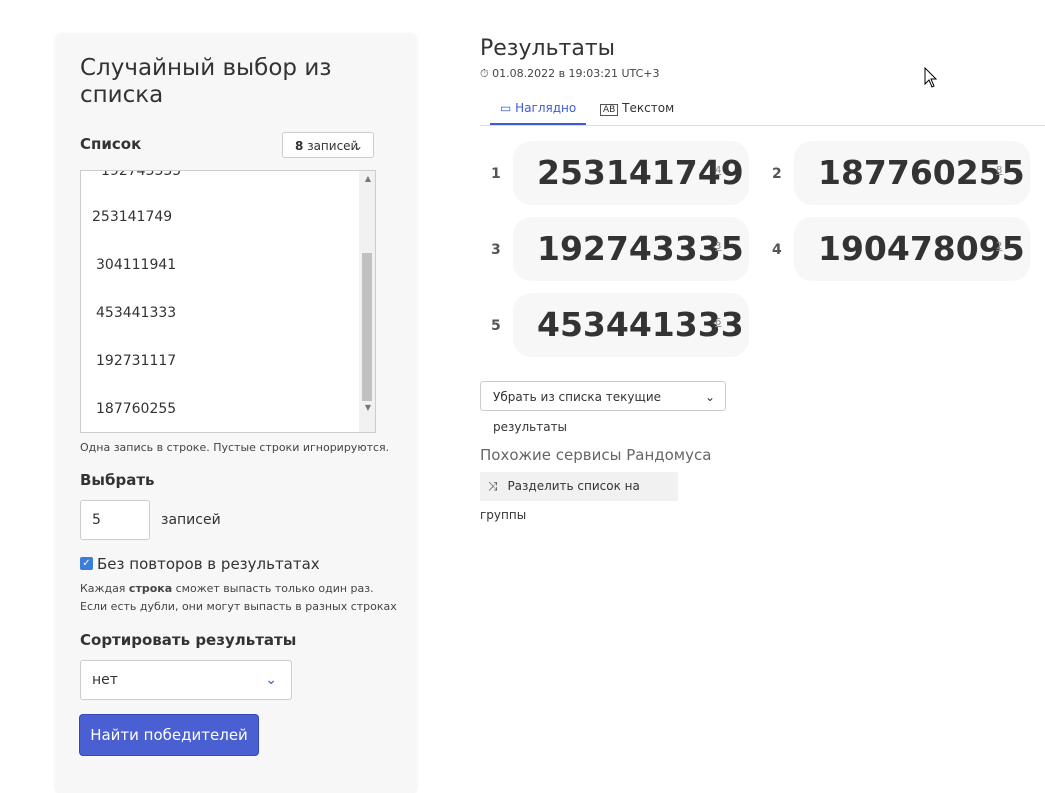  Describe the element at coordinates (169, 735) in the screenshot. I see `find-winners-button: Найти победителей` at that location.